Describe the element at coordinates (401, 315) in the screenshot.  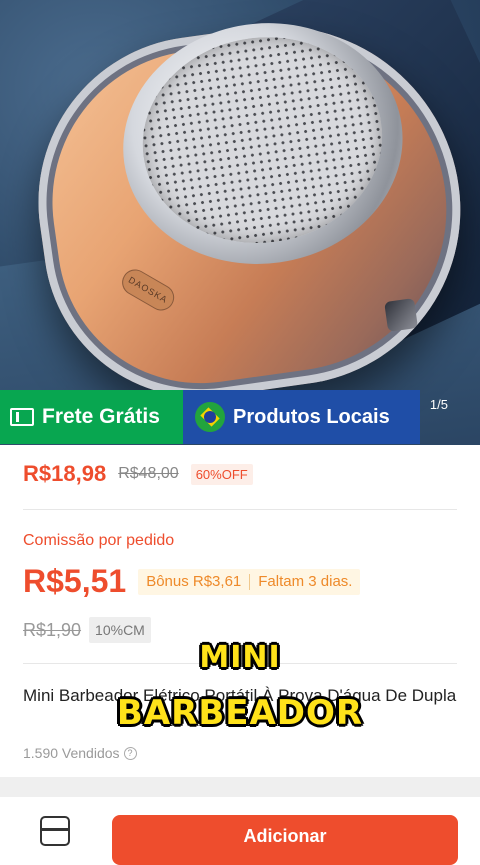
I see `charging-port` at that location.